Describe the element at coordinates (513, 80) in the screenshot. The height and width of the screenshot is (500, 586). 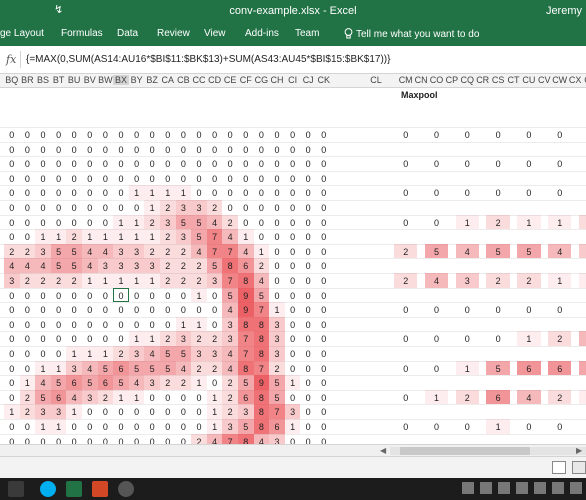
I see `column-header-ct: CT` at that location.